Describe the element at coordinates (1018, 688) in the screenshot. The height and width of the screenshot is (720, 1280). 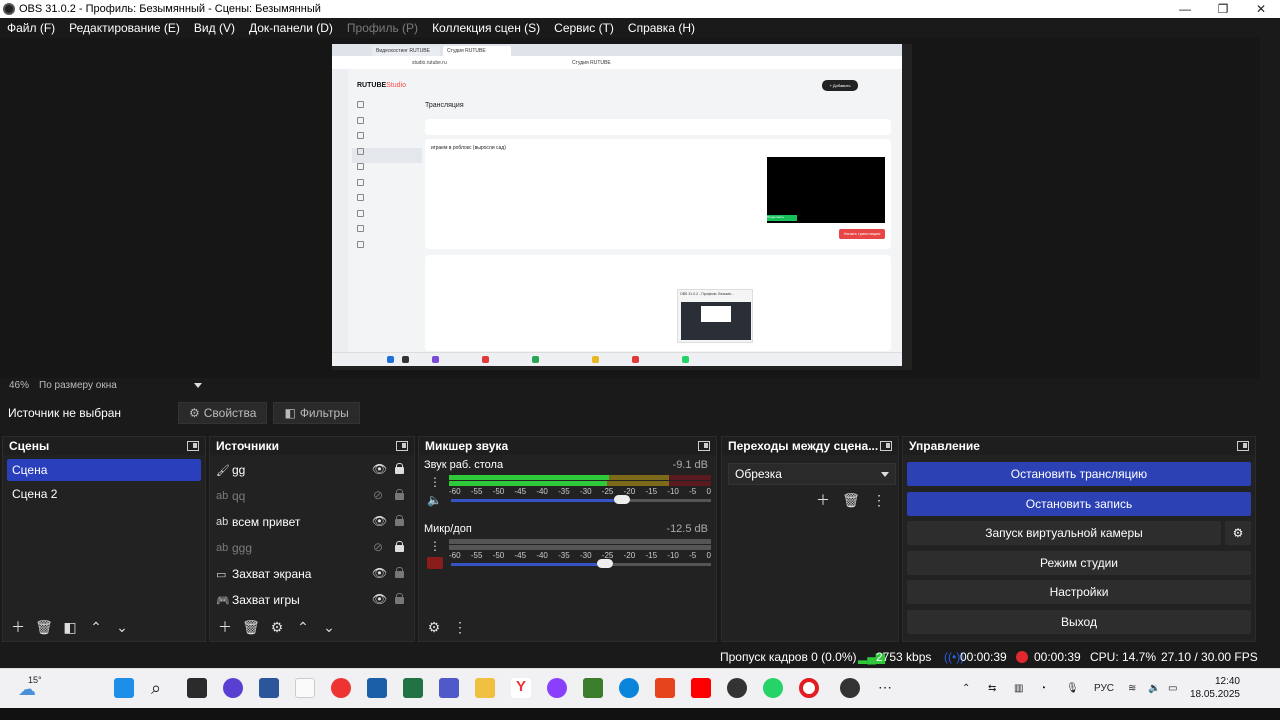
I see `tray-app-icon: ▥` at that location.